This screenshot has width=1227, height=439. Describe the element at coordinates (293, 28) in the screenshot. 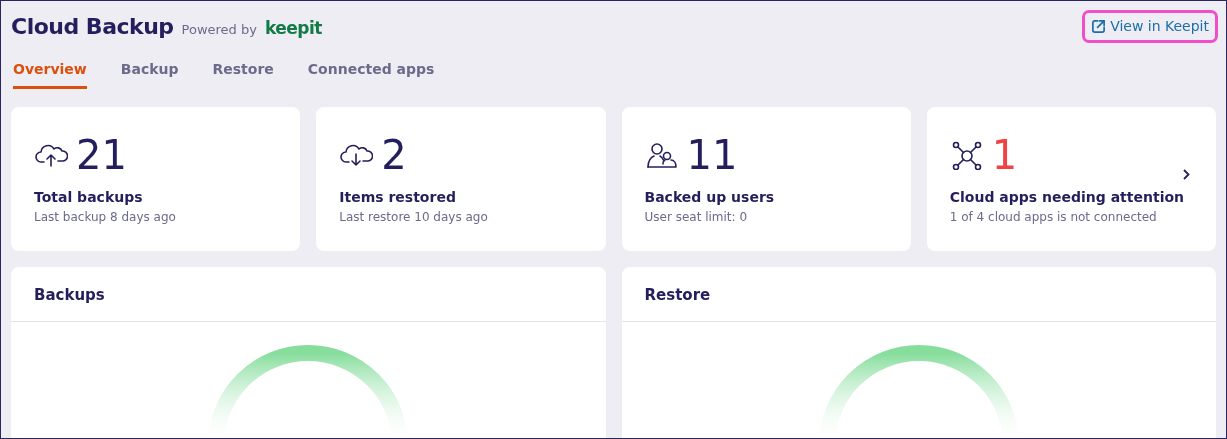

I see `brand-logo: keepit` at that location.